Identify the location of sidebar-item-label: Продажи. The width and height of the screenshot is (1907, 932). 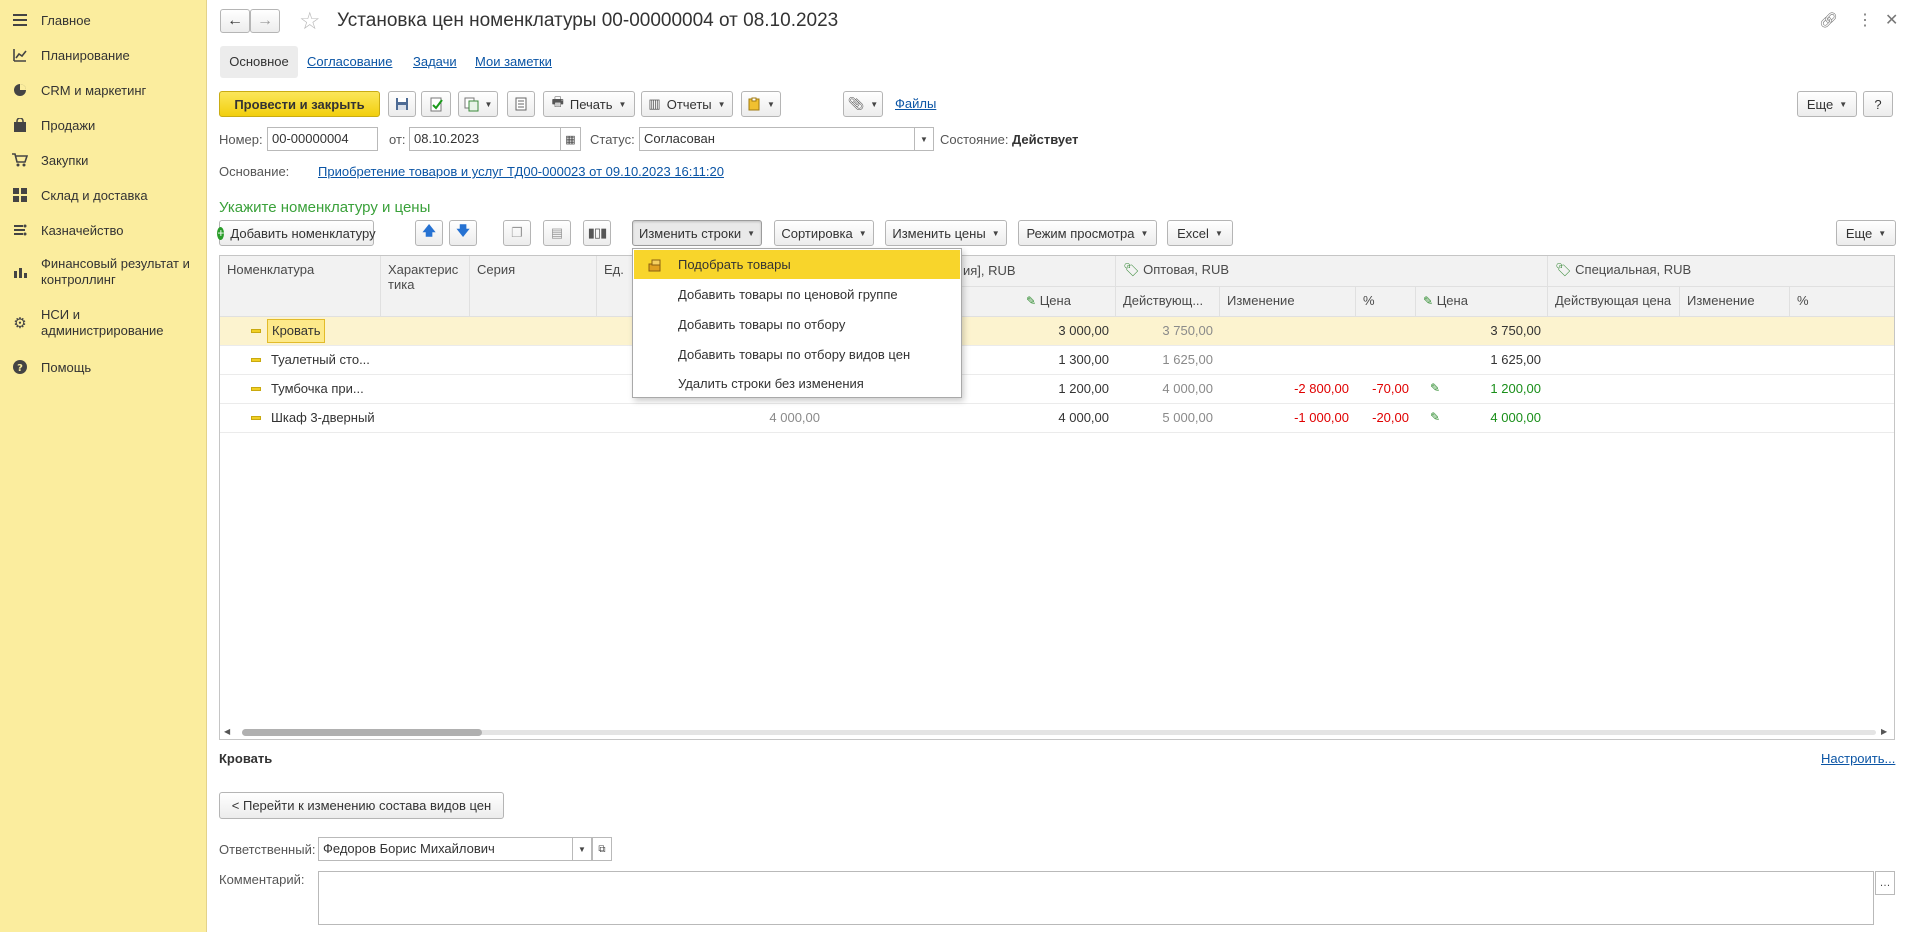
(68, 125).